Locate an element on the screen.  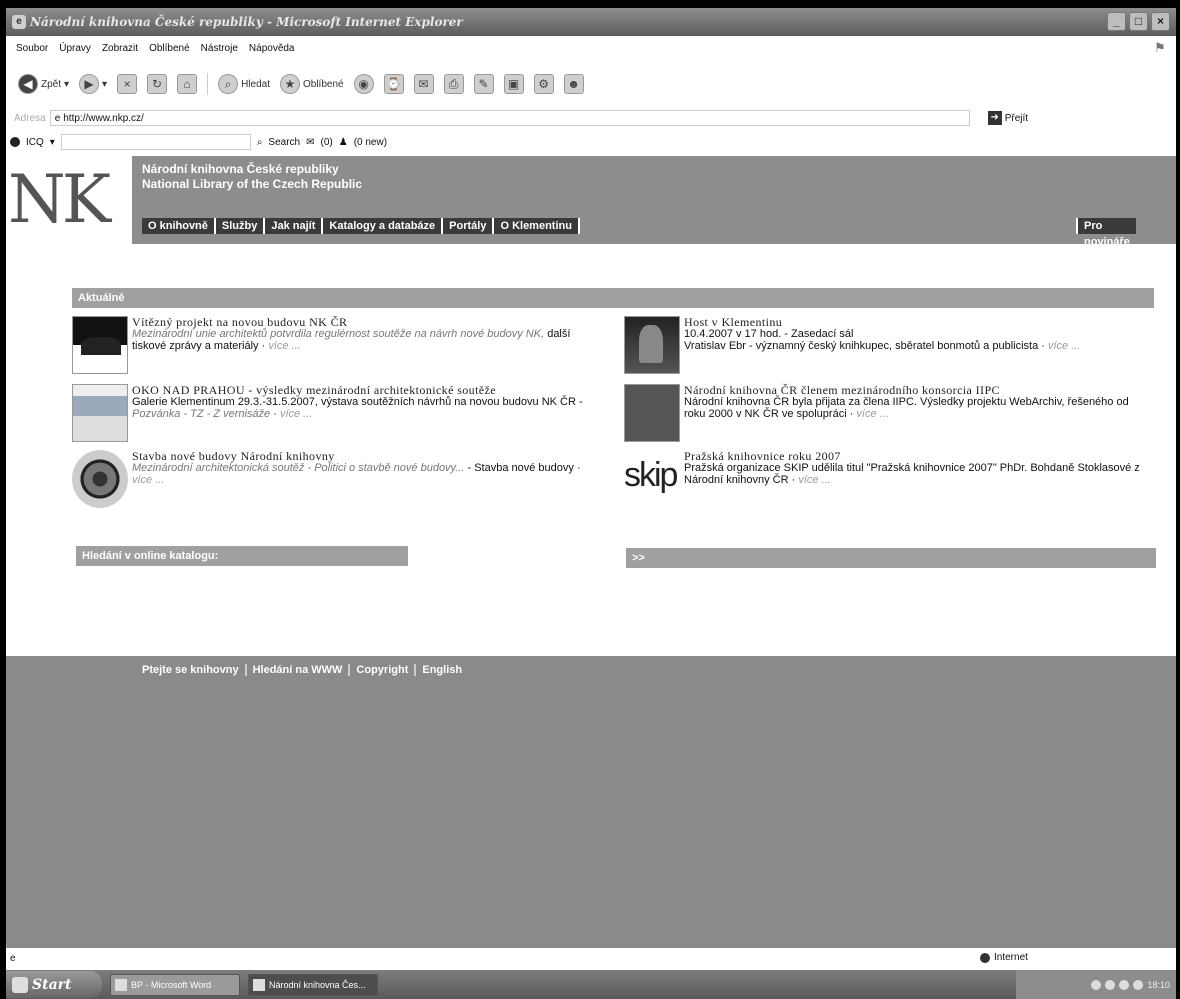
discuss-icon: ▣ is located at coordinates (513, 84).